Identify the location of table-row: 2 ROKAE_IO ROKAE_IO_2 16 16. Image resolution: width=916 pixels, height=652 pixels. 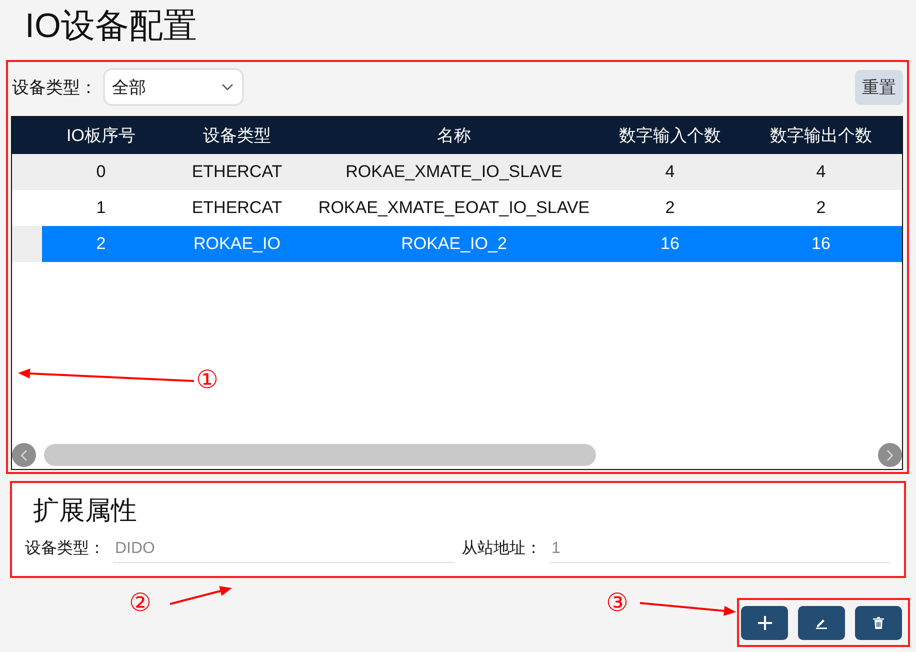
(457, 244).